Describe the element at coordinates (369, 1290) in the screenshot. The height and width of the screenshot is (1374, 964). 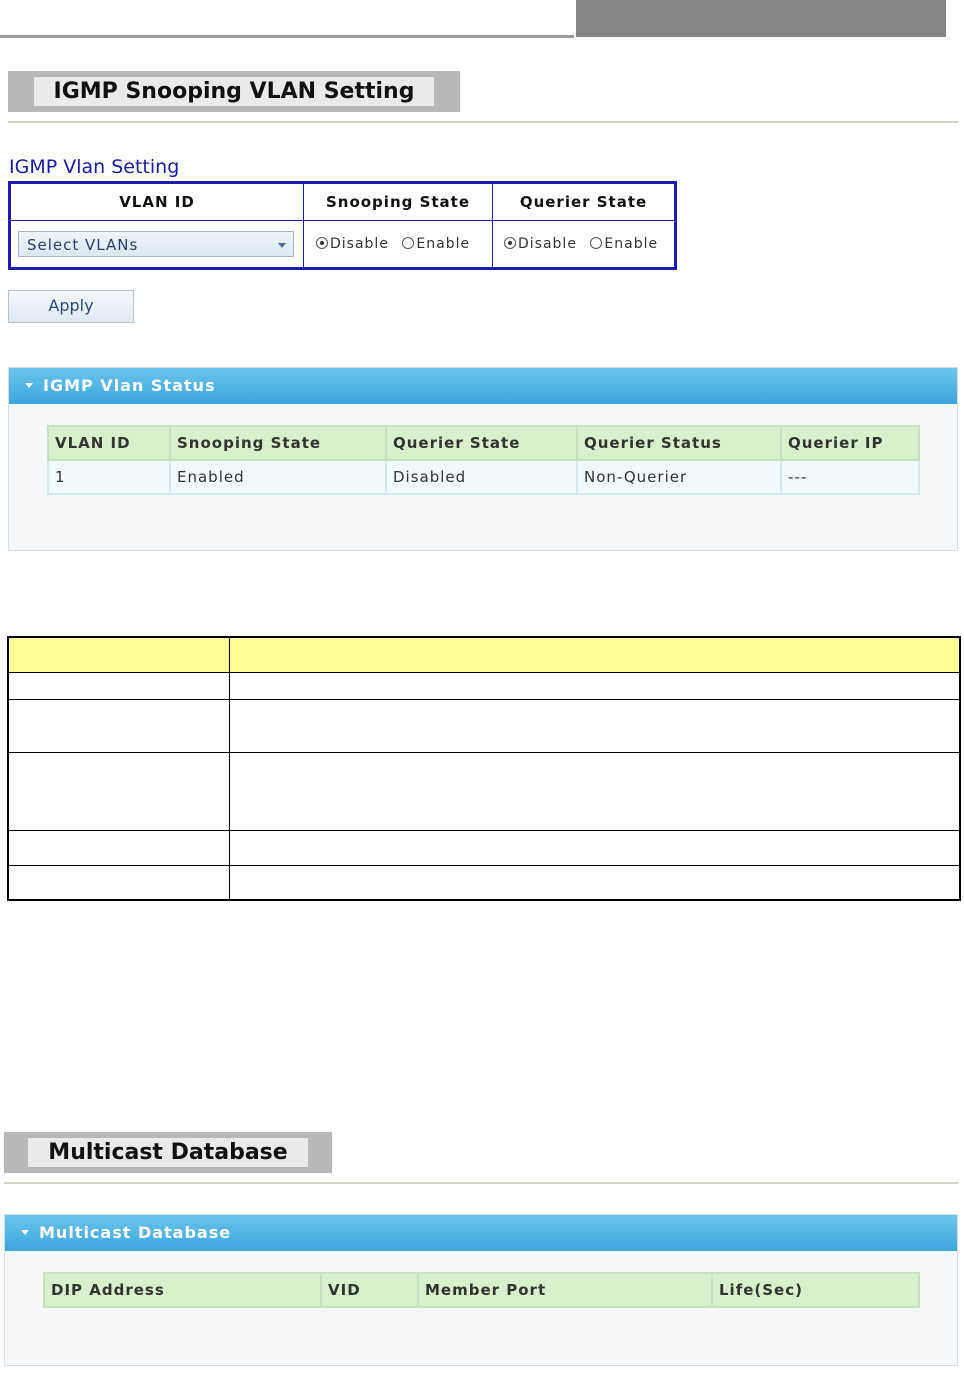
I see `col-vid: VID` at that location.